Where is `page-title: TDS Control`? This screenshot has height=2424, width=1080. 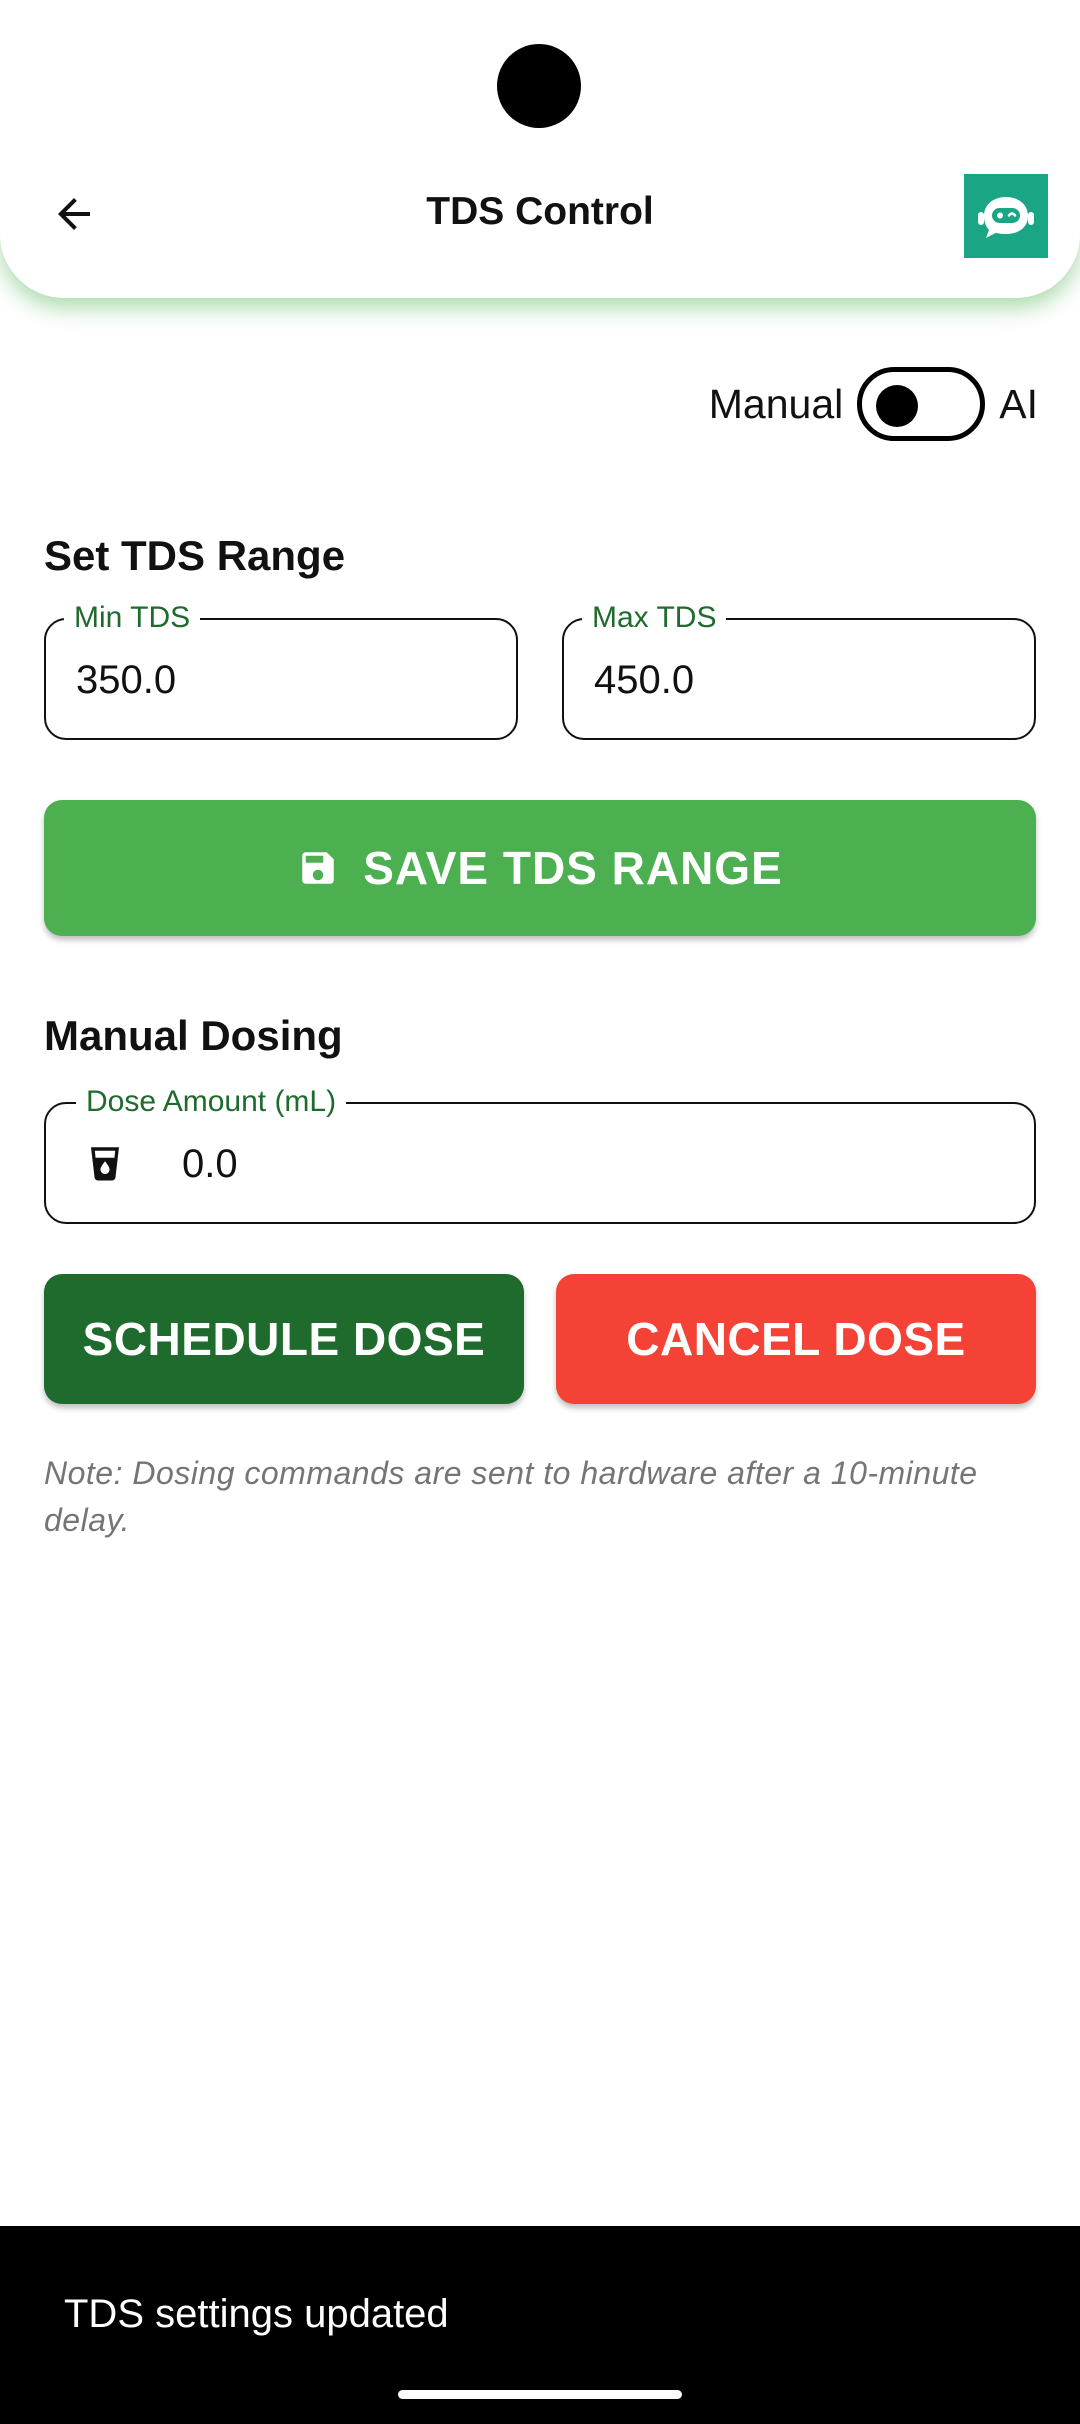 page-title: TDS Control is located at coordinates (540, 211).